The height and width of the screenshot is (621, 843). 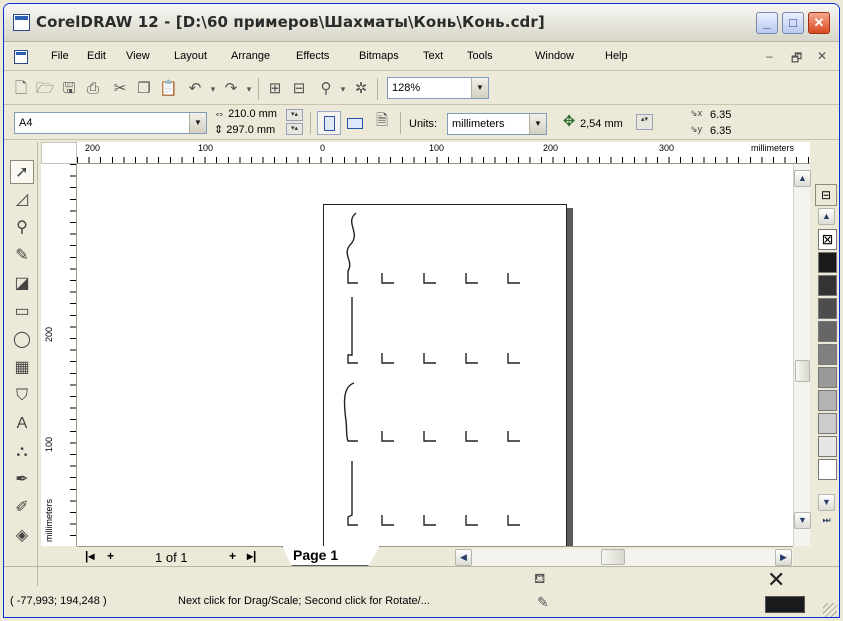 I want to click on interactive-blend-tool-icon: ⛬, so click(x=22, y=452).